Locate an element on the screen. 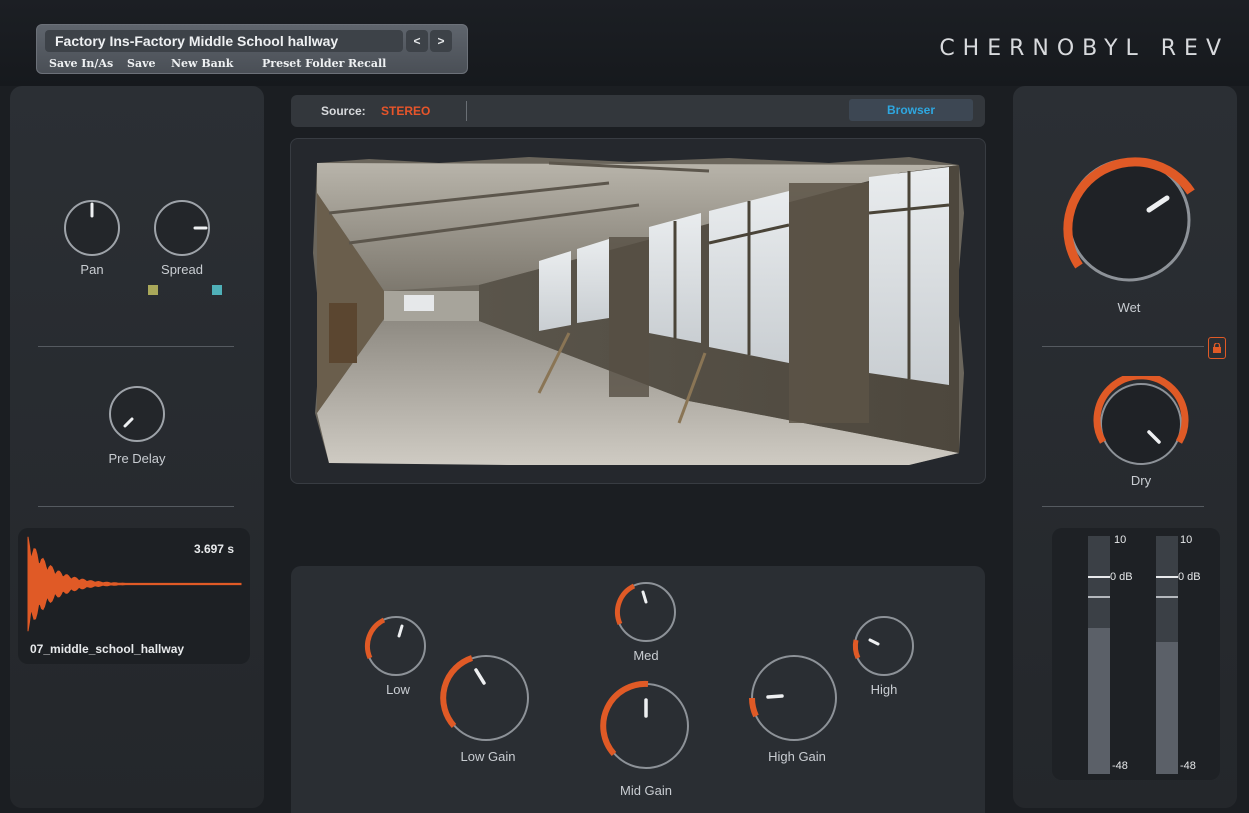 Image resolution: width=1249 pixels, height=813 pixels. pre-delay-knob is located at coordinates (137, 414).